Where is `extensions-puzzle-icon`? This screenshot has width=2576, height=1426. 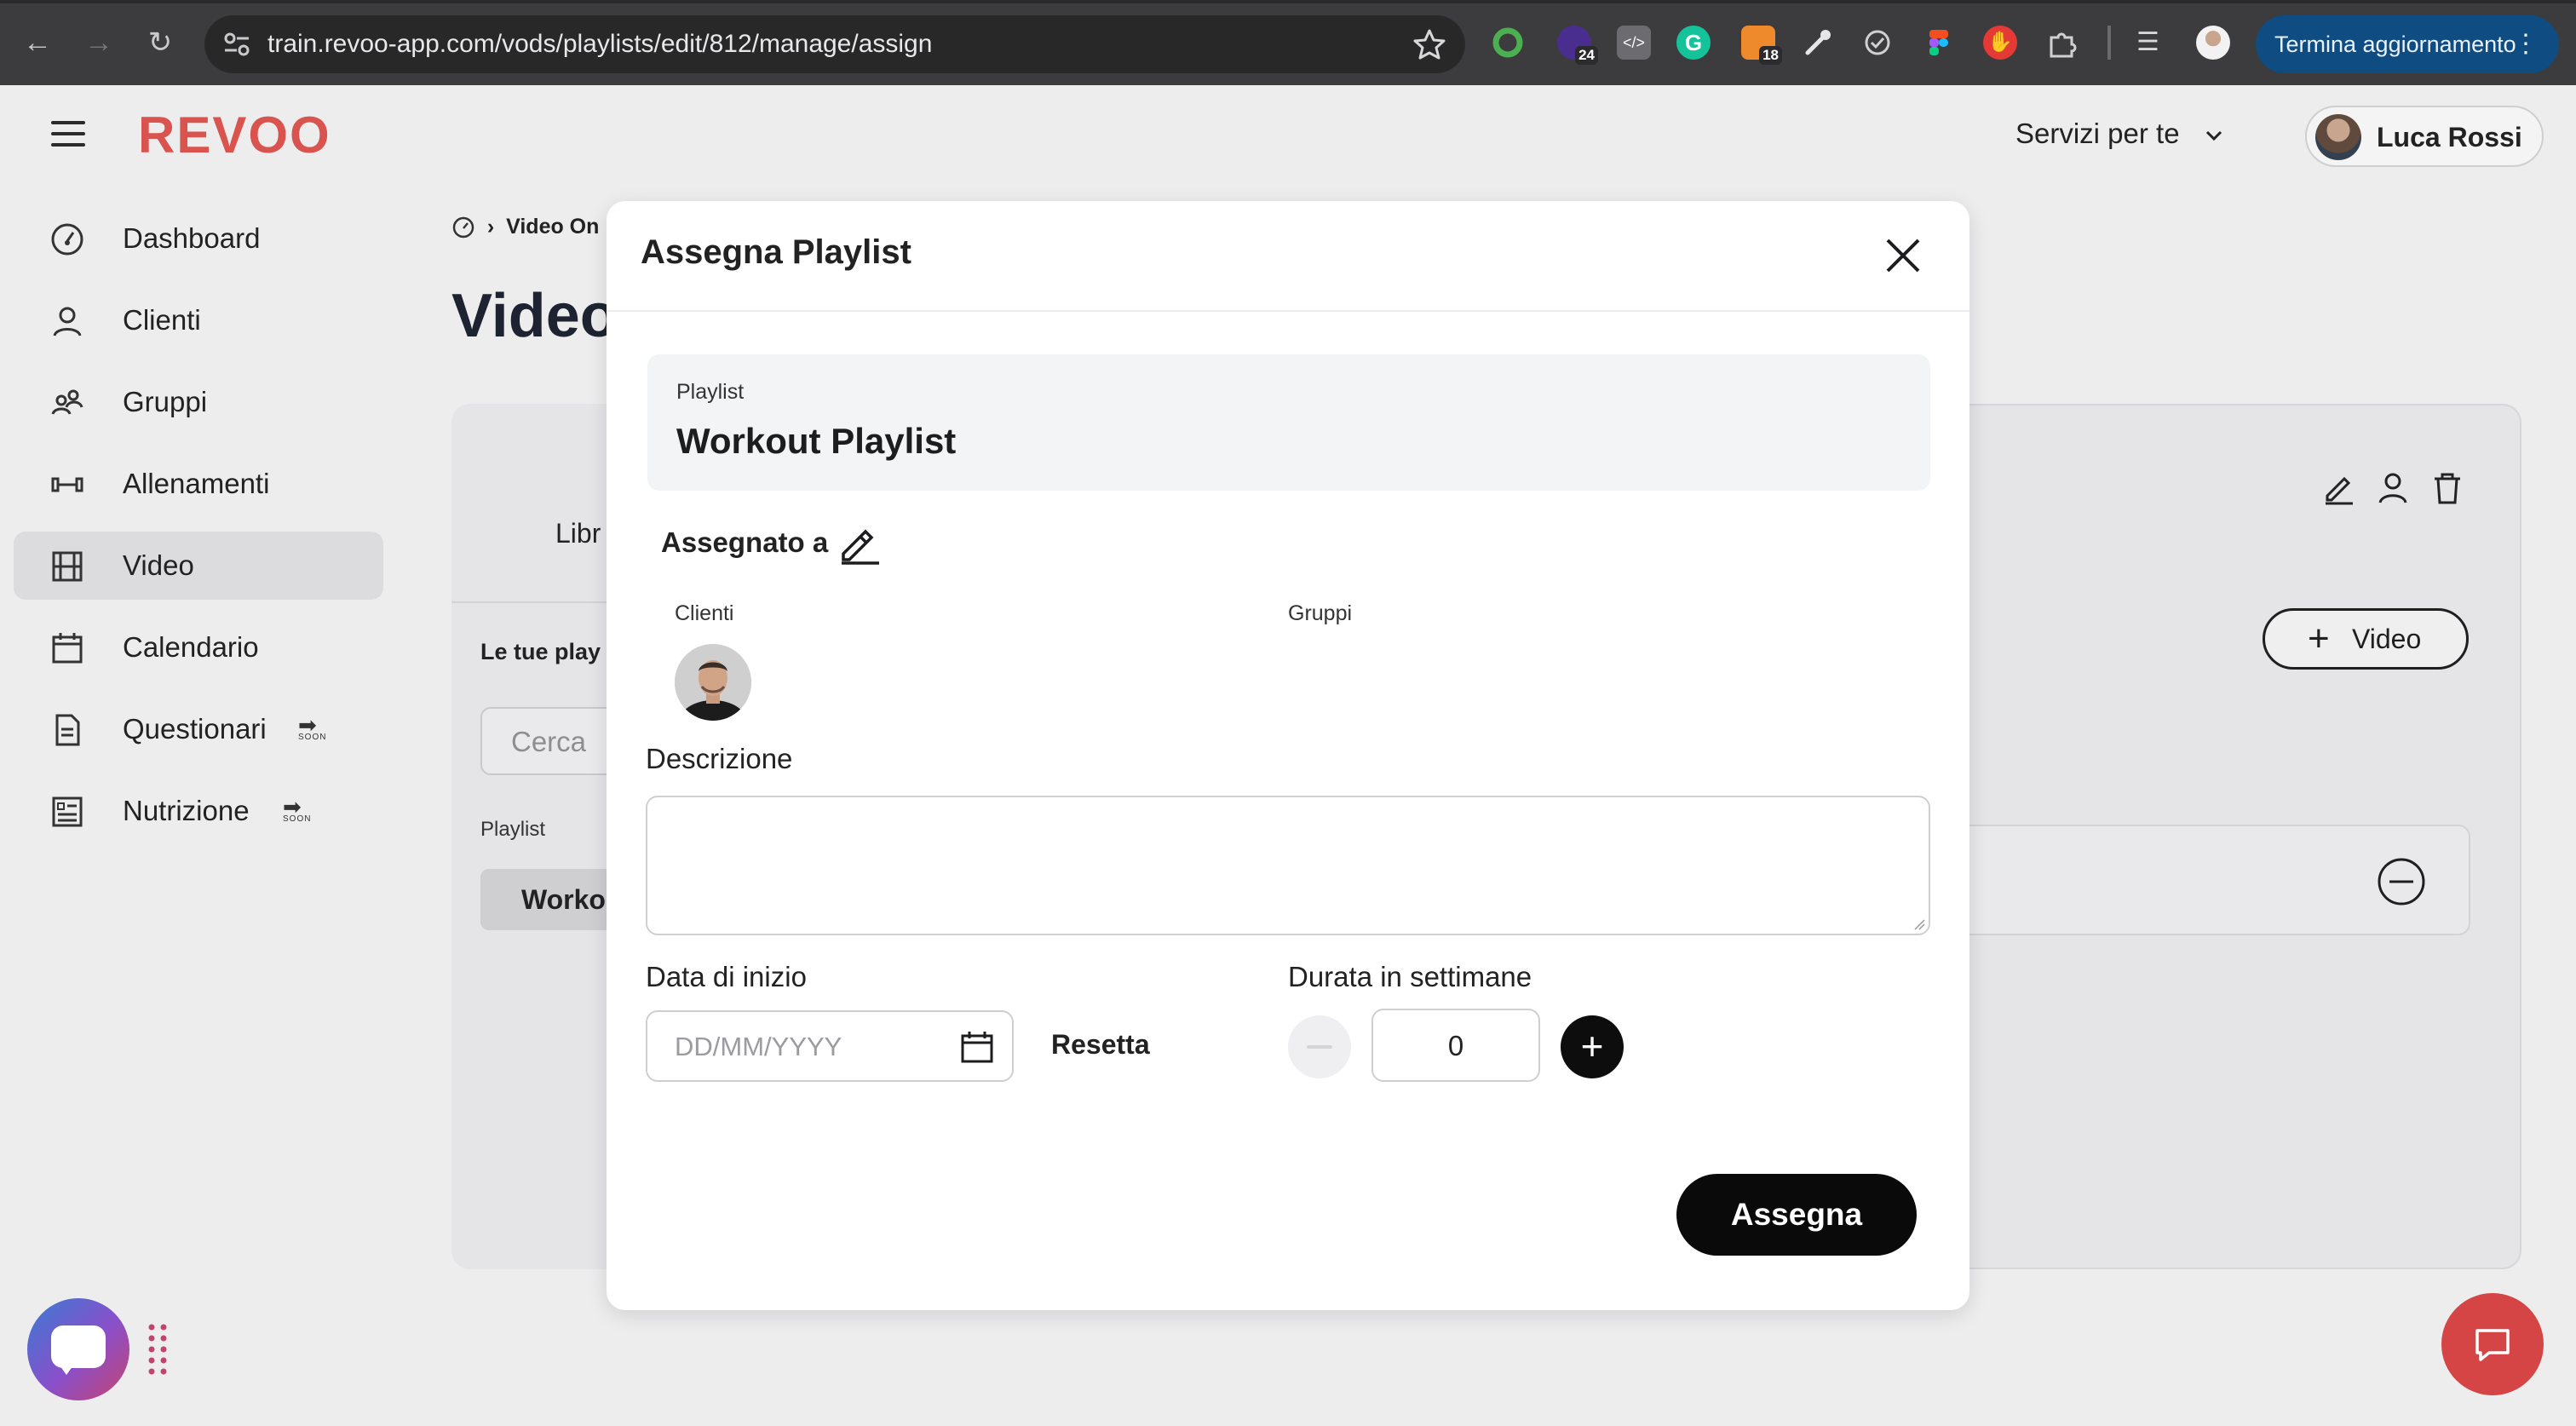 extensions-puzzle-icon is located at coordinates (2061, 43).